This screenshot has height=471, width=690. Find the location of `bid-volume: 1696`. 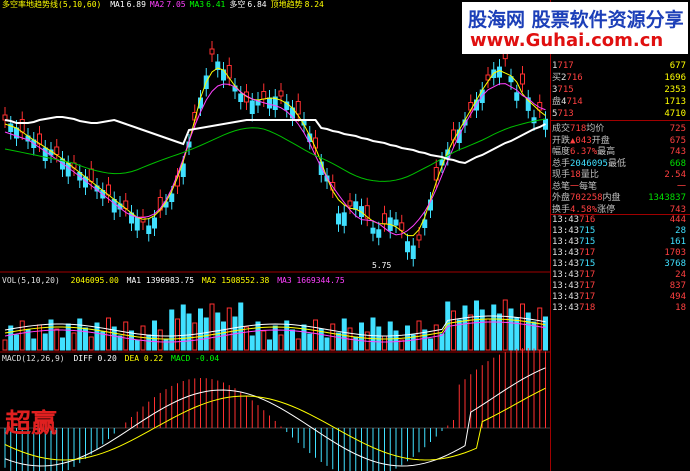

bid-volume: 1696 is located at coordinates (675, 78).